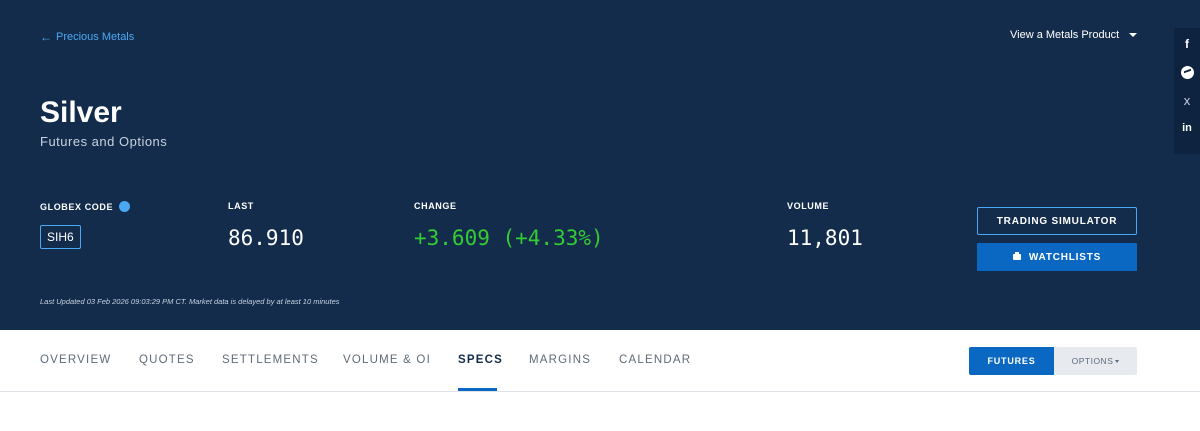 The height and width of the screenshot is (431, 1200). I want to click on last-price: 86.910, so click(266, 238).